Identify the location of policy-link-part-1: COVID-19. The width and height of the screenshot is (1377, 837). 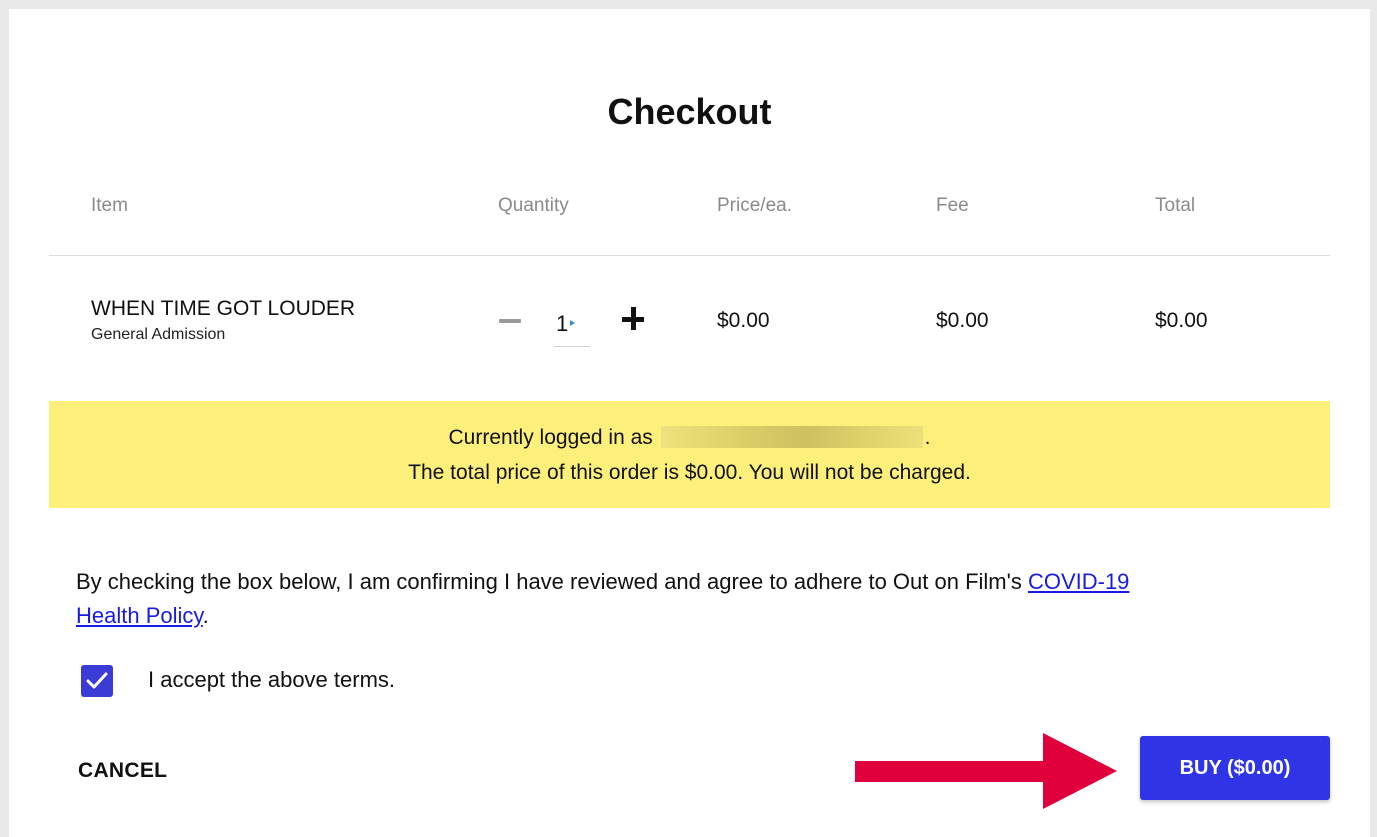
(1078, 581).